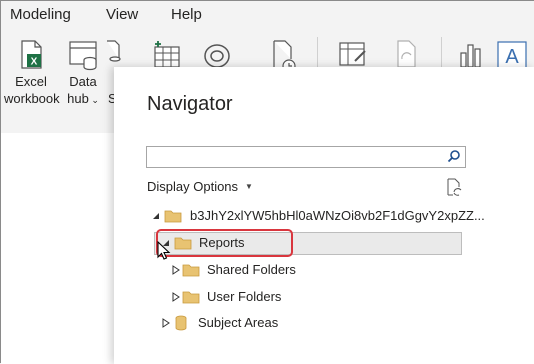 This screenshot has height=364, width=534. I want to click on refresh-preview-icon, so click(454, 187).